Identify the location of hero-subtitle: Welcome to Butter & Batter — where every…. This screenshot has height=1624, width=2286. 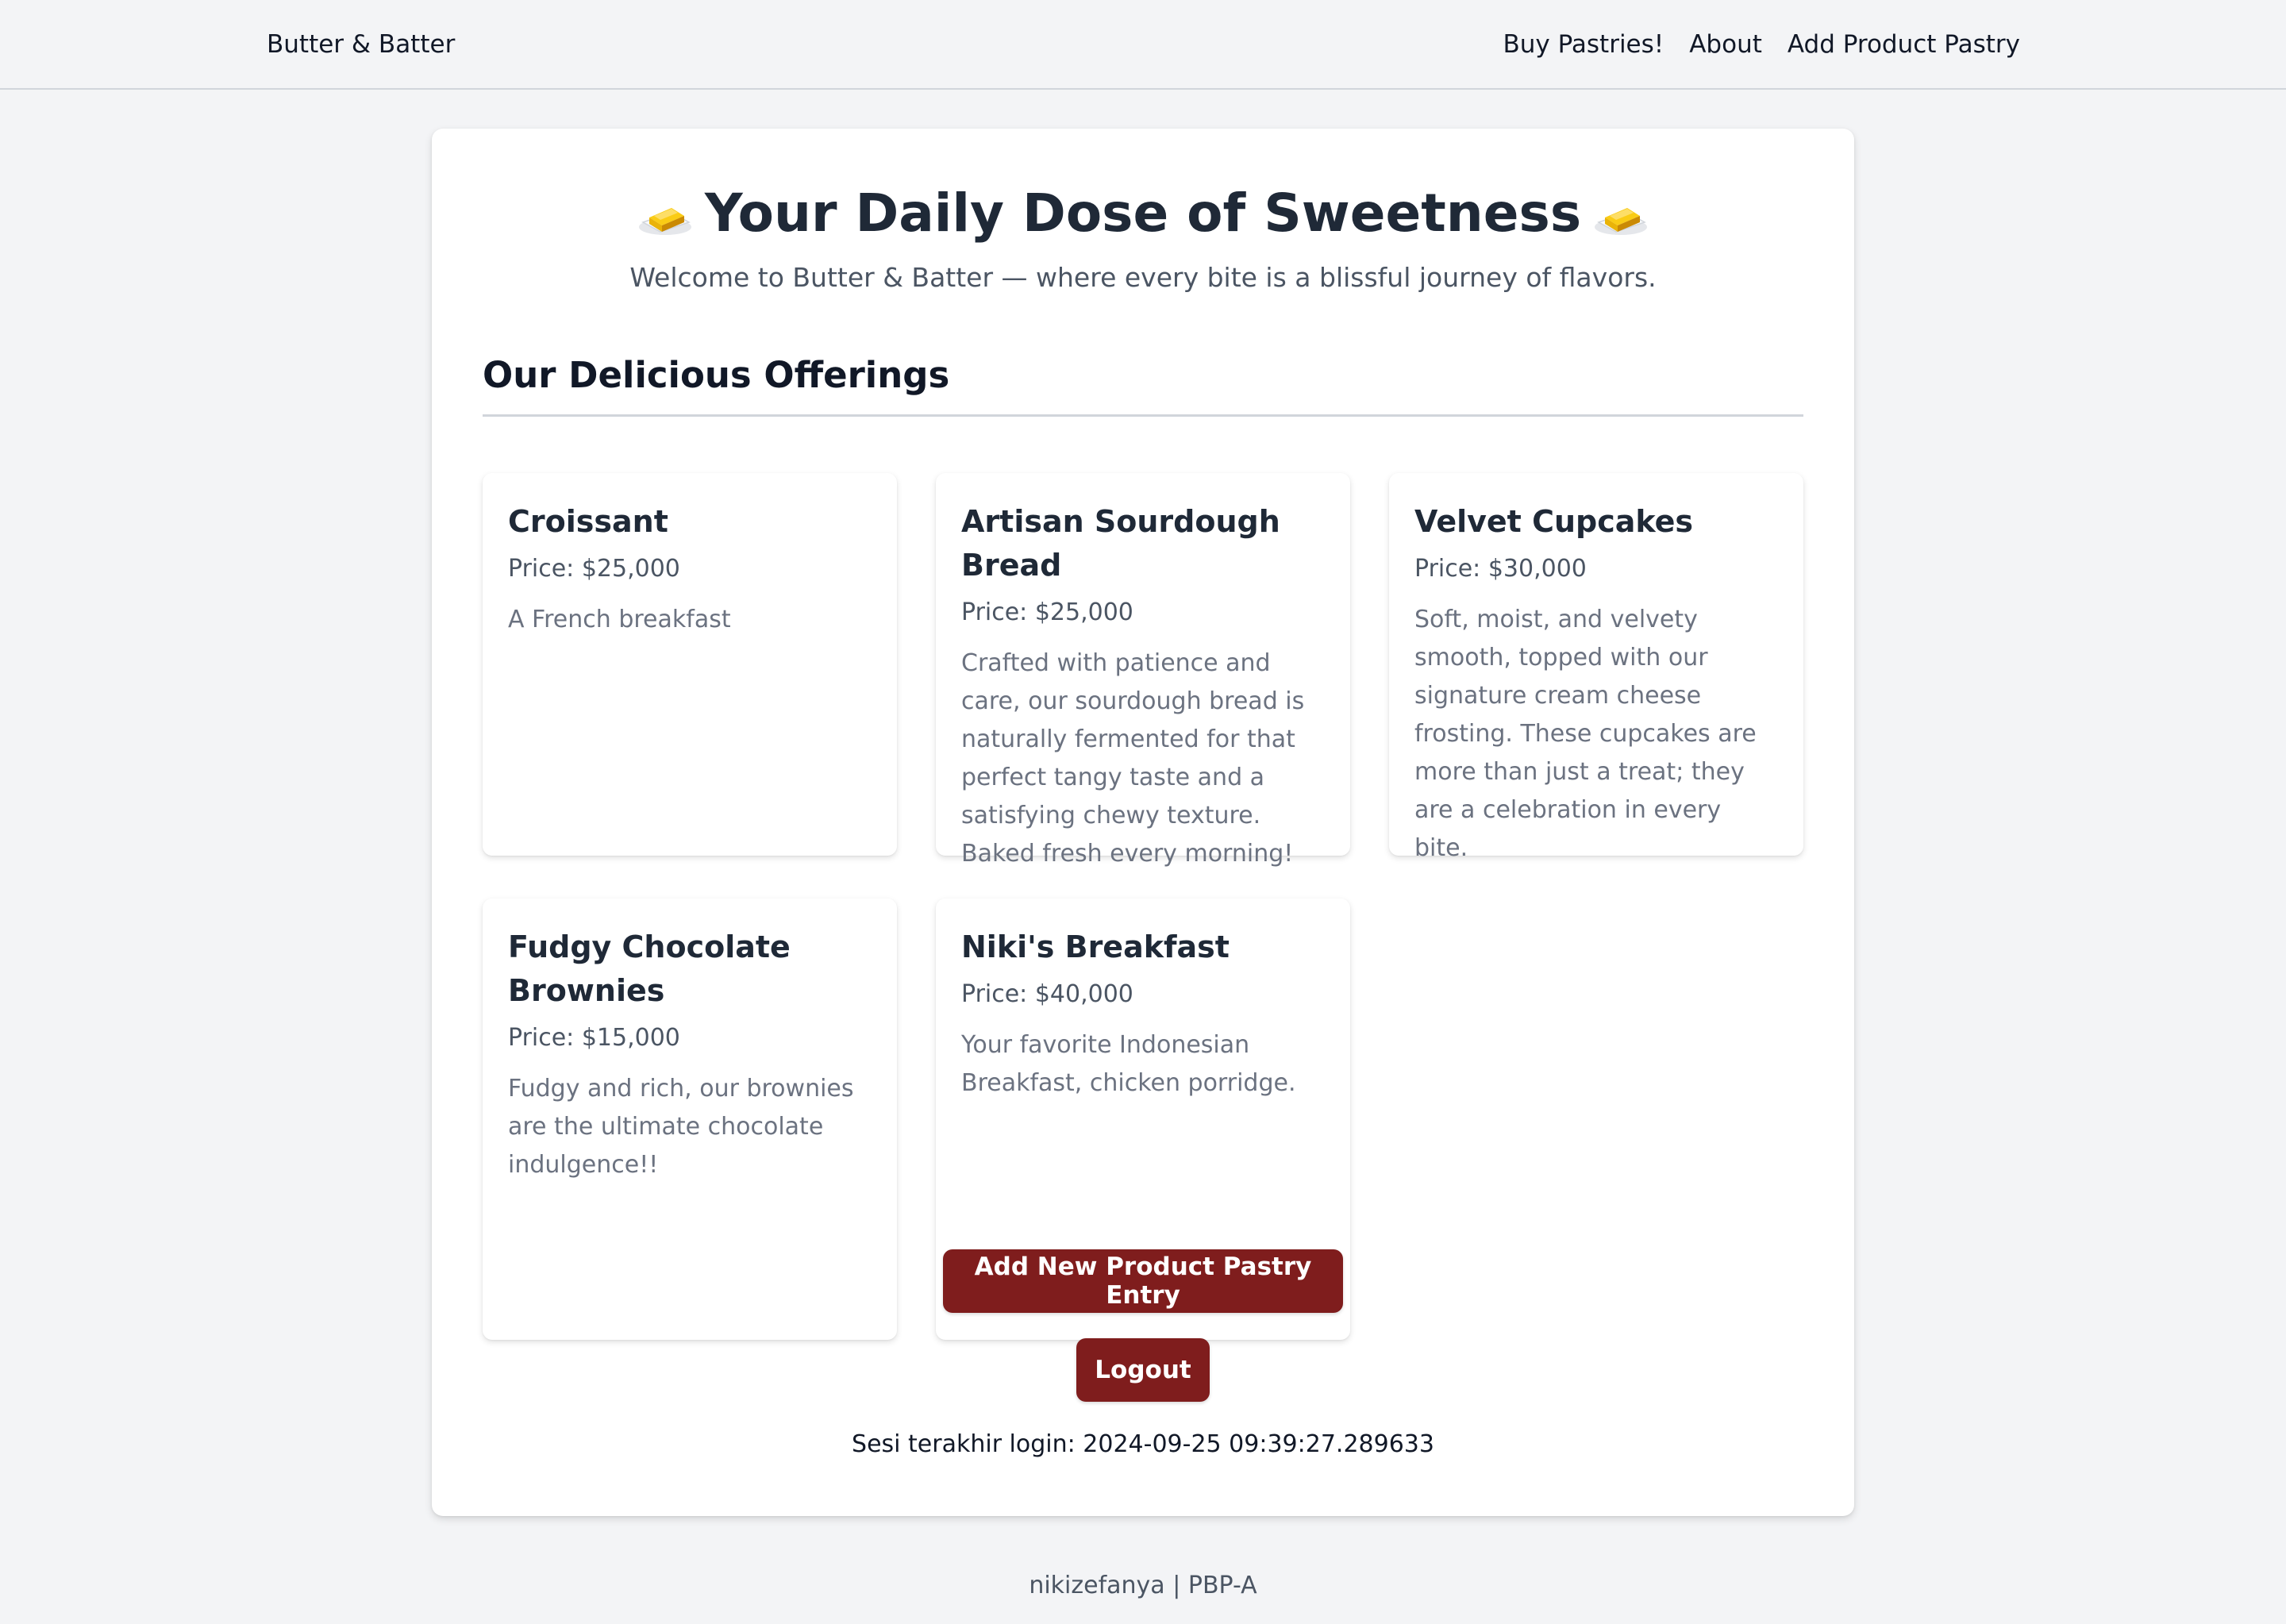
(1143, 277).